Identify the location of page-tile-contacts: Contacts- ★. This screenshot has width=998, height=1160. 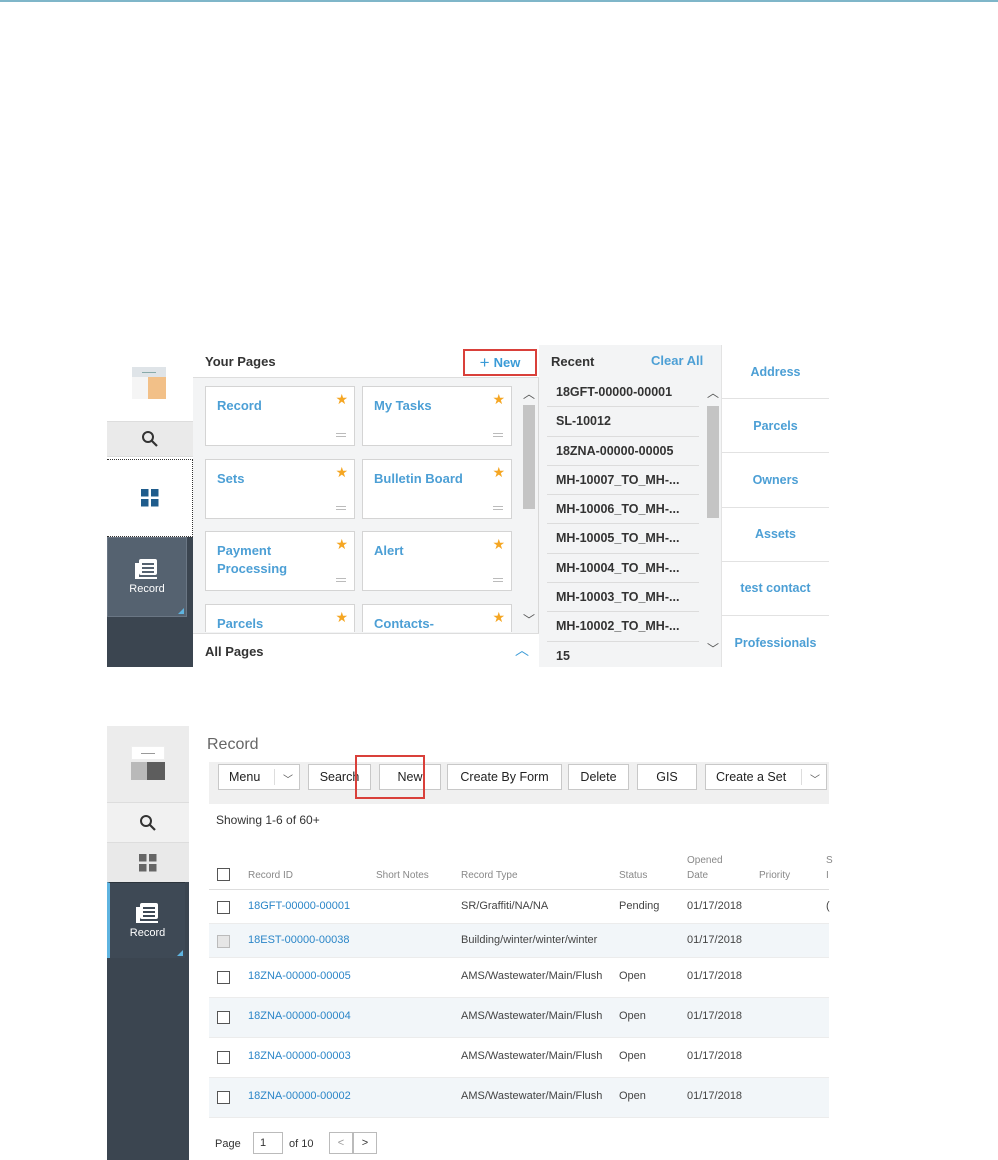
(437, 618).